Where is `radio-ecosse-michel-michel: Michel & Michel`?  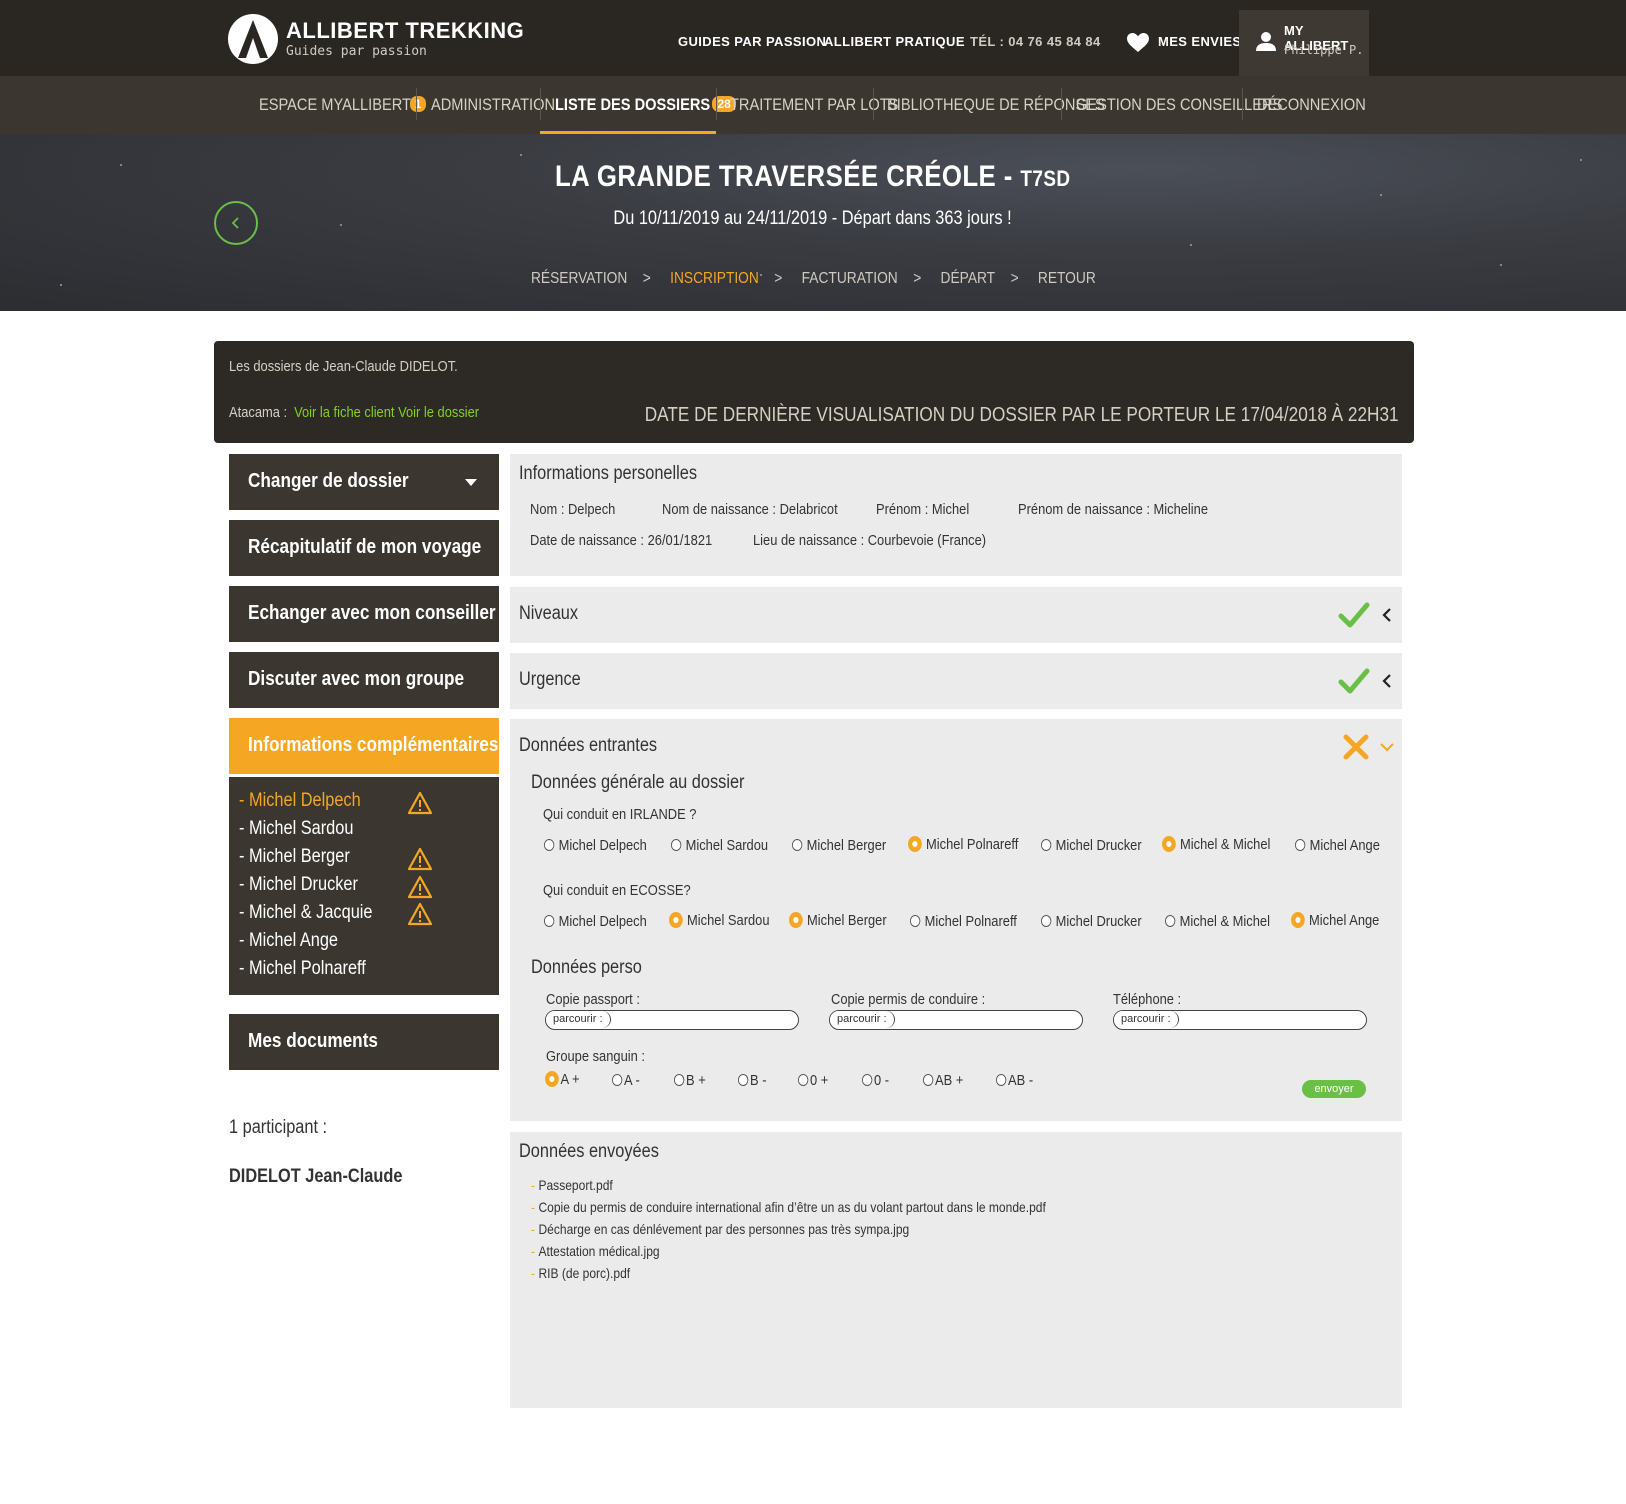
radio-ecosse-michel-michel: Michel & Michel is located at coordinates (1226, 921).